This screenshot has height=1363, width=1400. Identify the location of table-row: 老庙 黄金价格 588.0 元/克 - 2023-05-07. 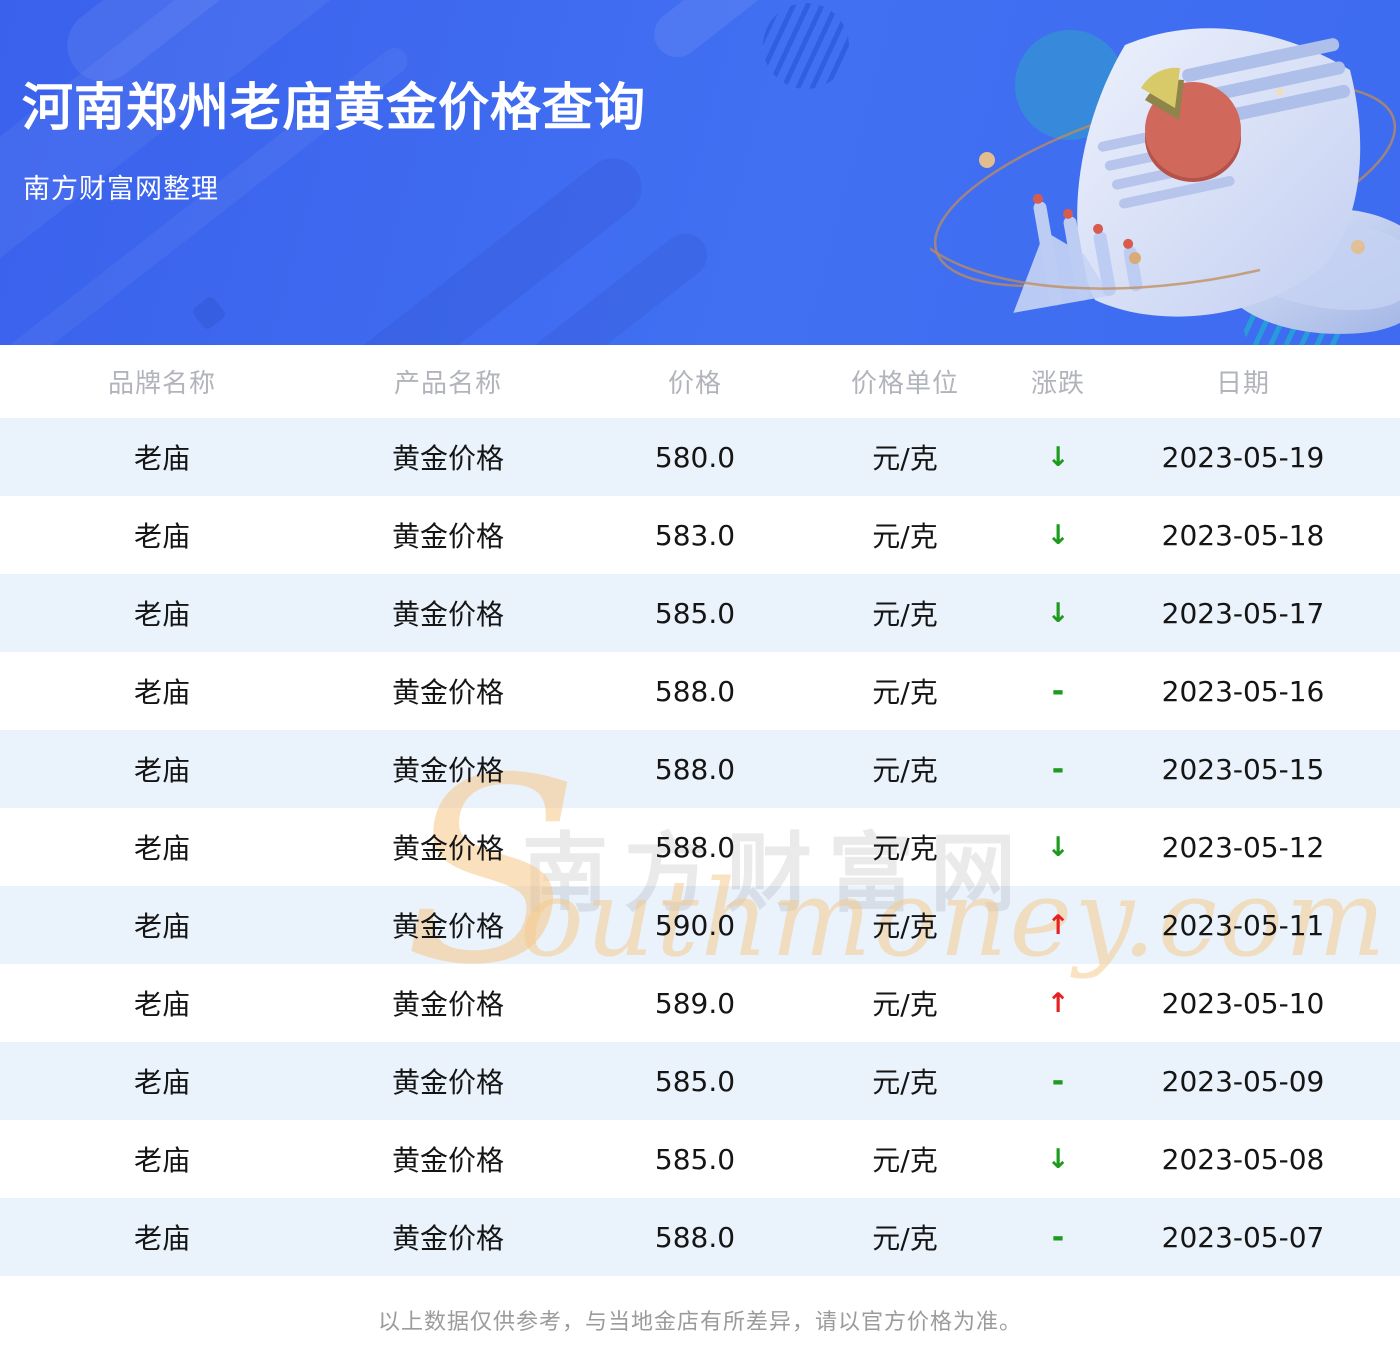
(700, 1237).